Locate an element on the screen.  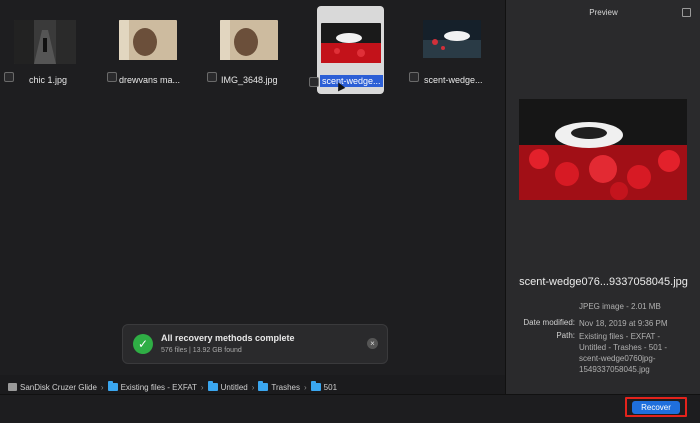
drive-icon is located at coordinates (12, 387).